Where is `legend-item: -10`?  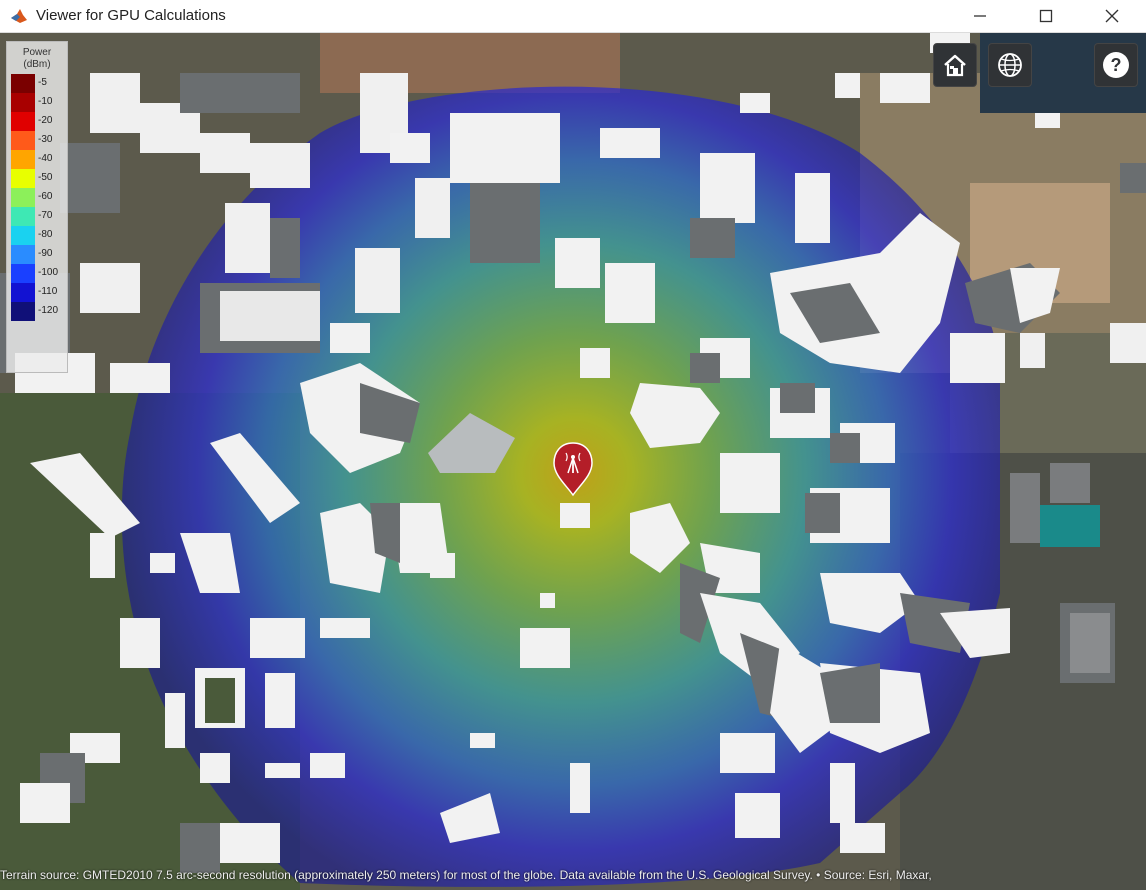 legend-item: -10 is located at coordinates (38, 102).